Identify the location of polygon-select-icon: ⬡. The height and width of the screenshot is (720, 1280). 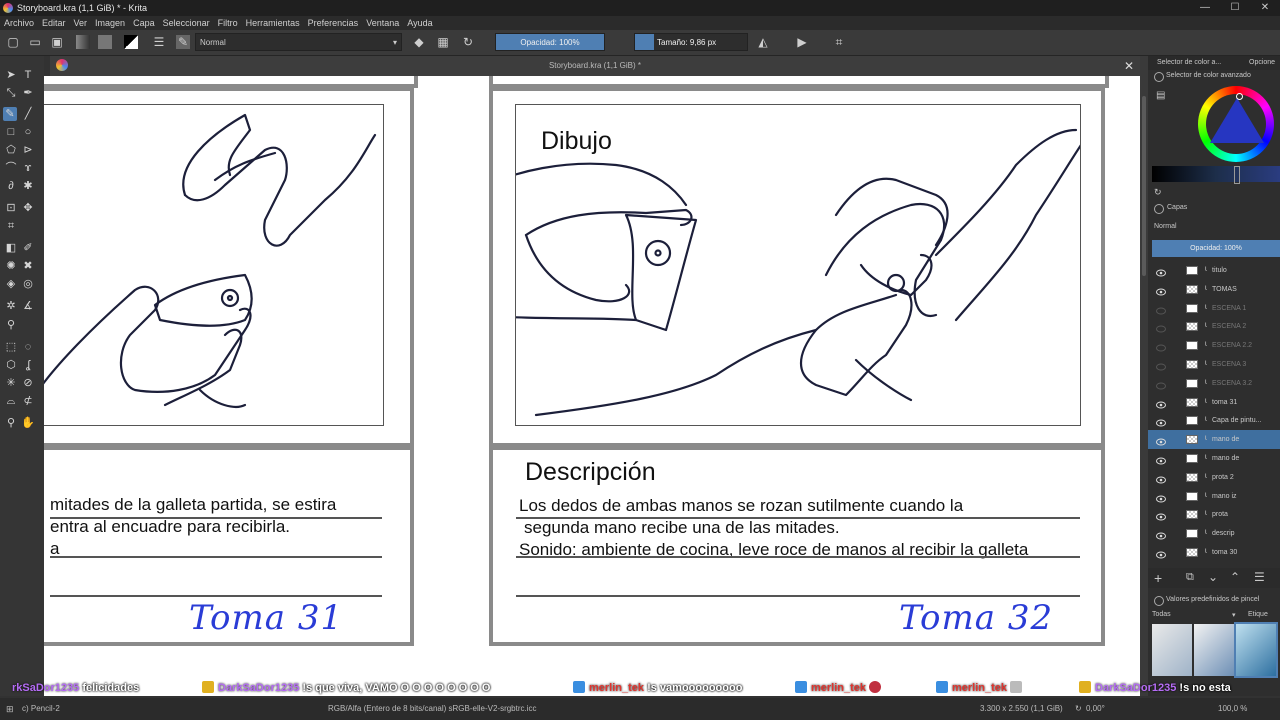
(11, 365).